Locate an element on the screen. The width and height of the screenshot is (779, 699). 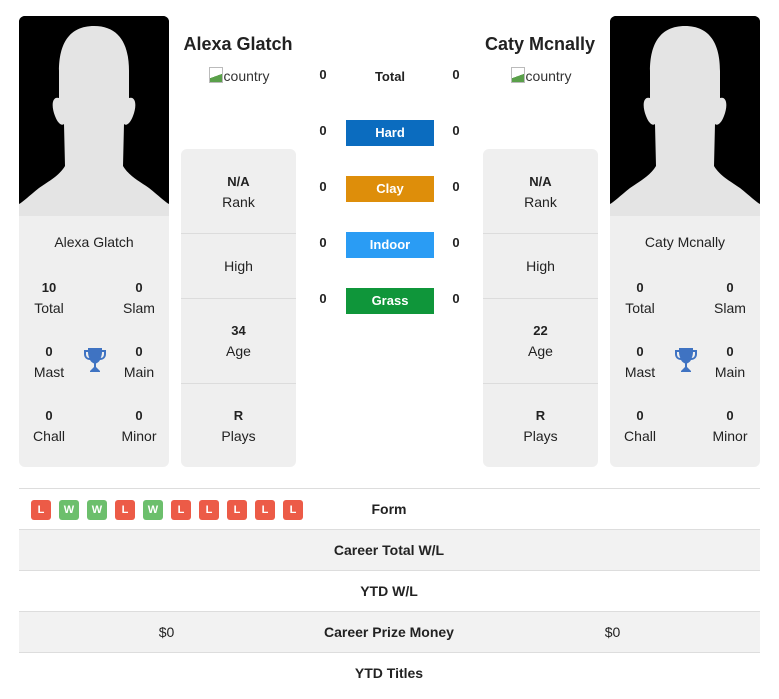
row-label: YTD W/L is located at coordinates (389, 591).